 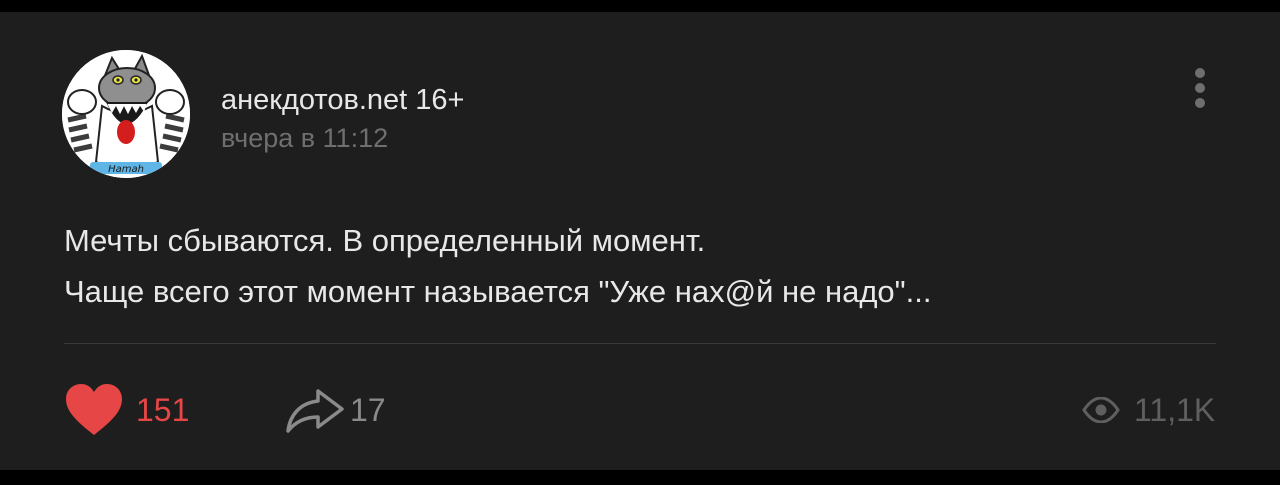 What do you see at coordinates (304, 138) in the screenshot?
I see `post-timestamp: вчера в 11:12` at bounding box center [304, 138].